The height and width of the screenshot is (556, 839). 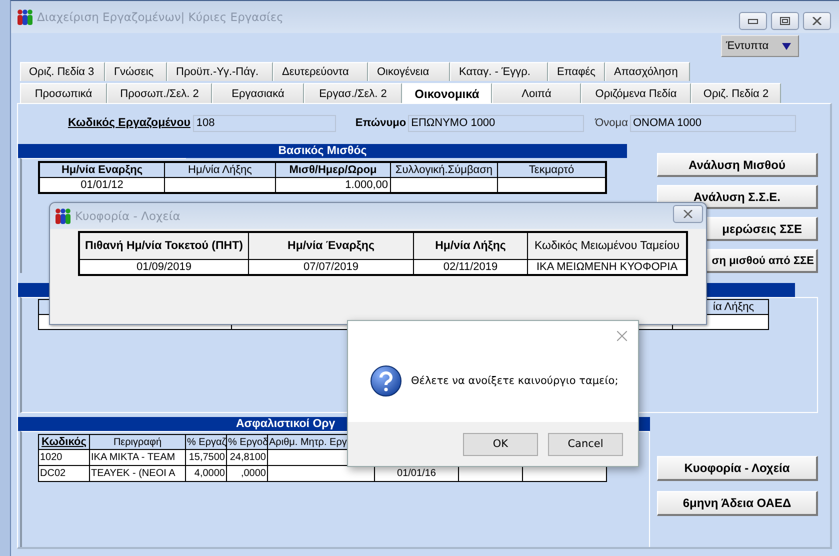 I want to click on table-cell: DC02, so click(x=64, y=474).